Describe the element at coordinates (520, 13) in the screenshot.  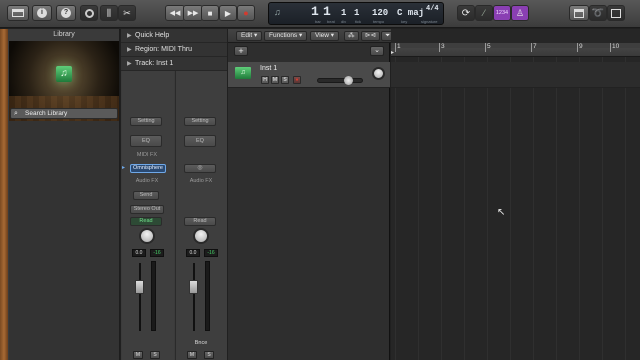
I see `metronome-button: ♙` at that location.